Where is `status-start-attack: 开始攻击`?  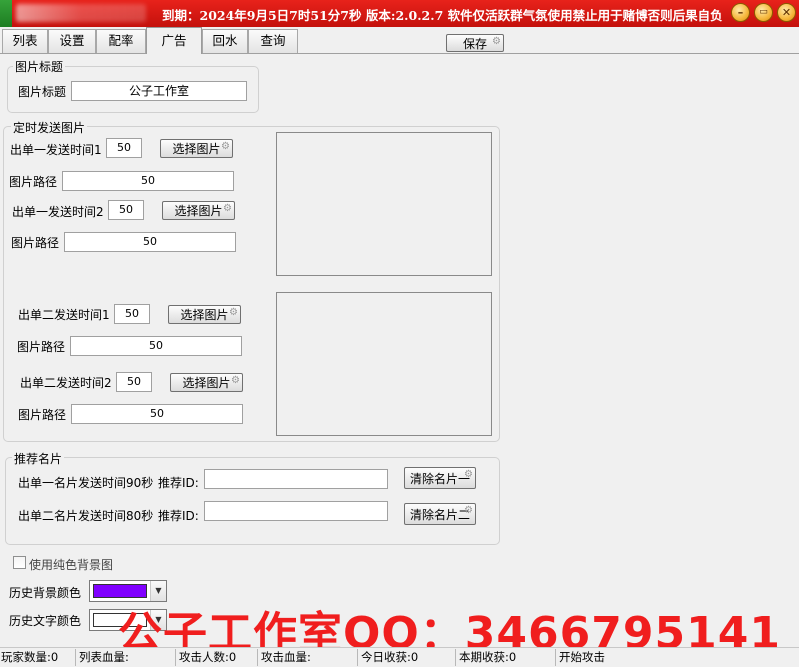
status-start-attack: 开始攻击 is located at coordinates (582, 657).